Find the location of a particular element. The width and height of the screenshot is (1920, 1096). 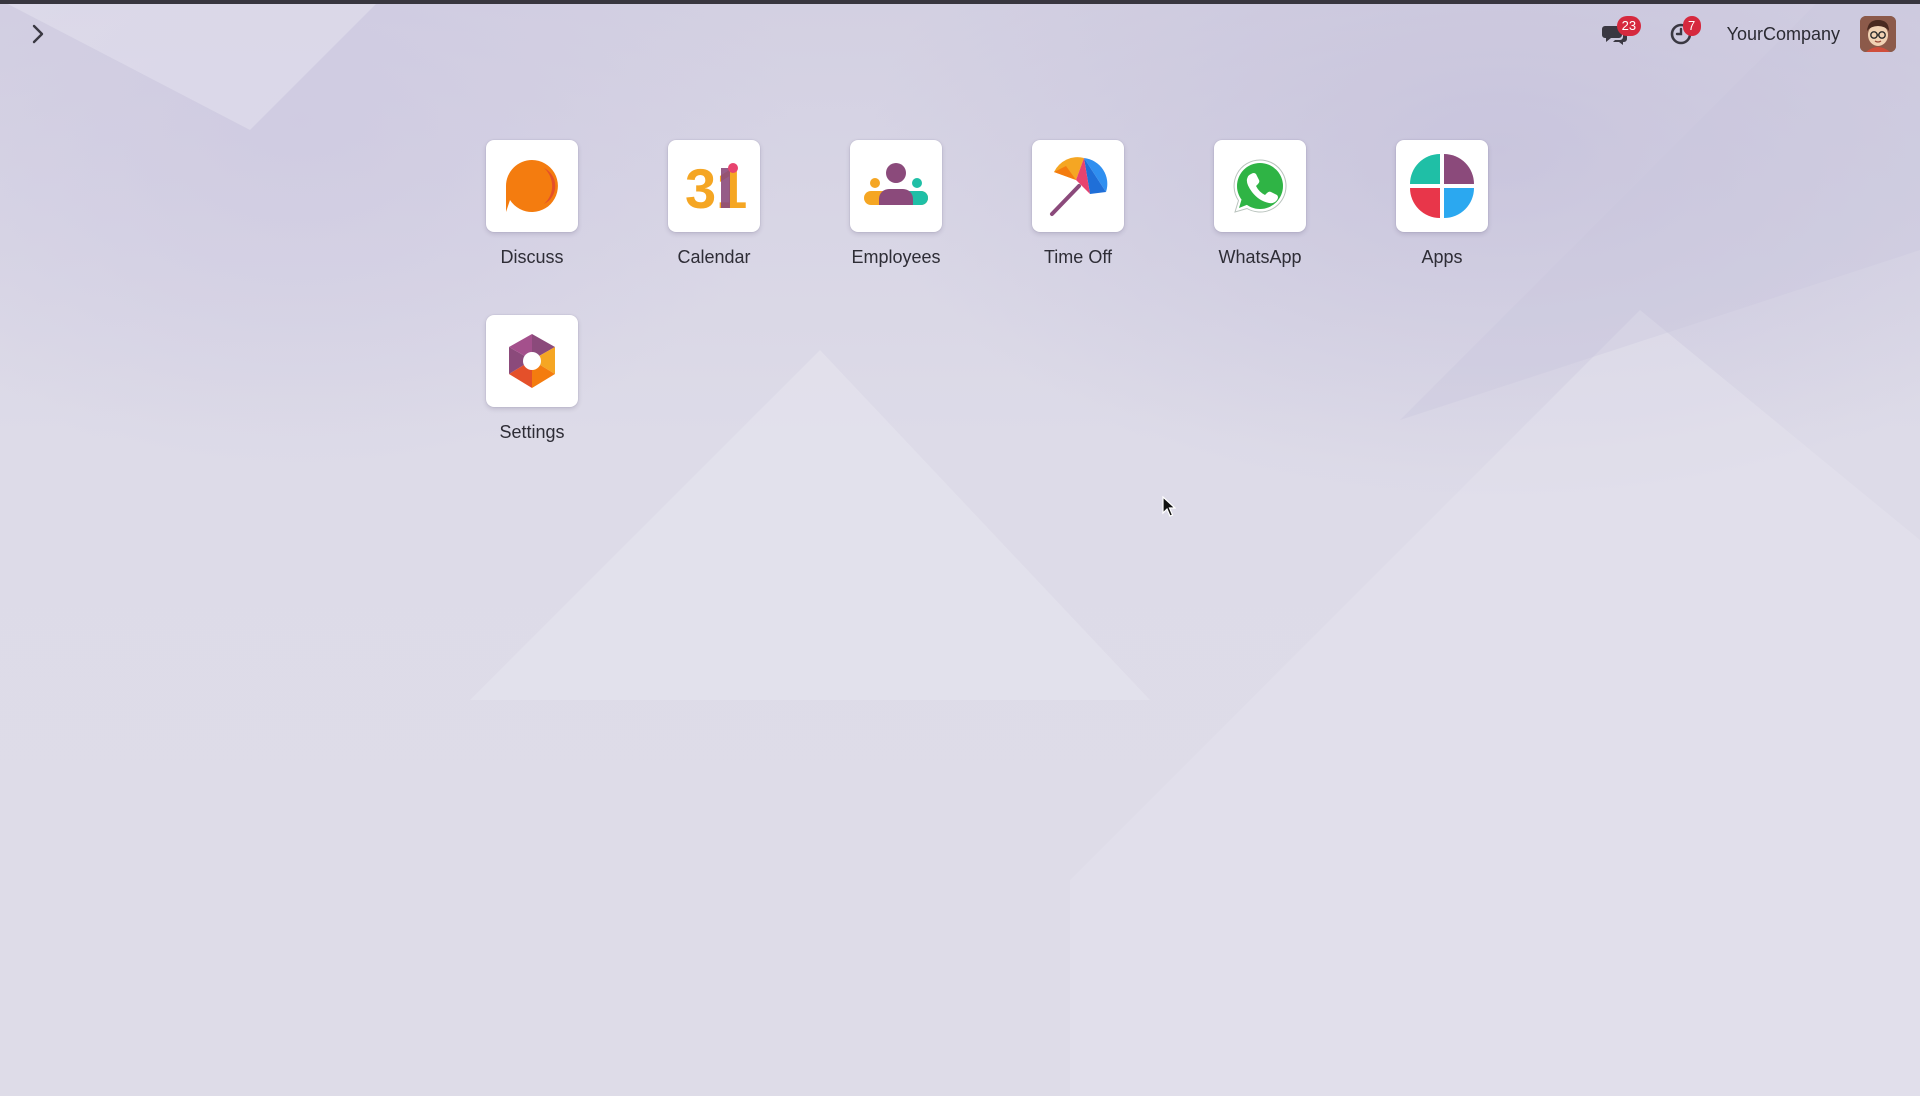

calendar-number: 31 is located at coordinates (716, 186).